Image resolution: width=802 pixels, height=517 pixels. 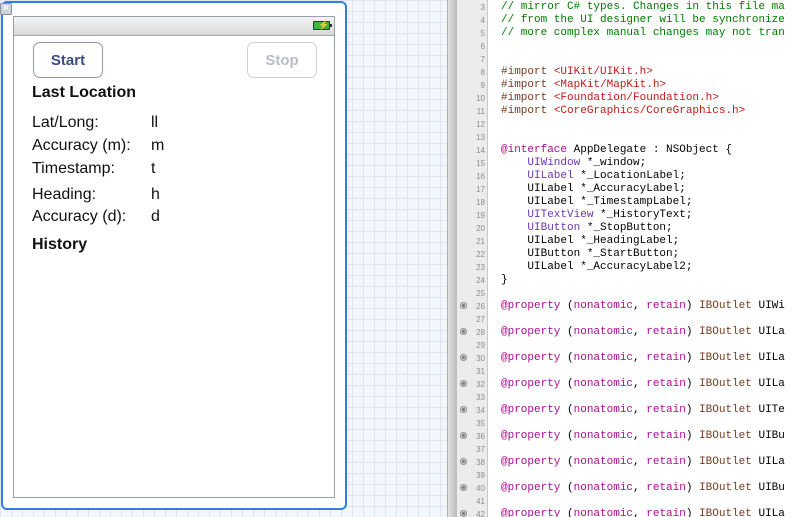 I want to click on code-line: 31, so click(x=629, y=371).